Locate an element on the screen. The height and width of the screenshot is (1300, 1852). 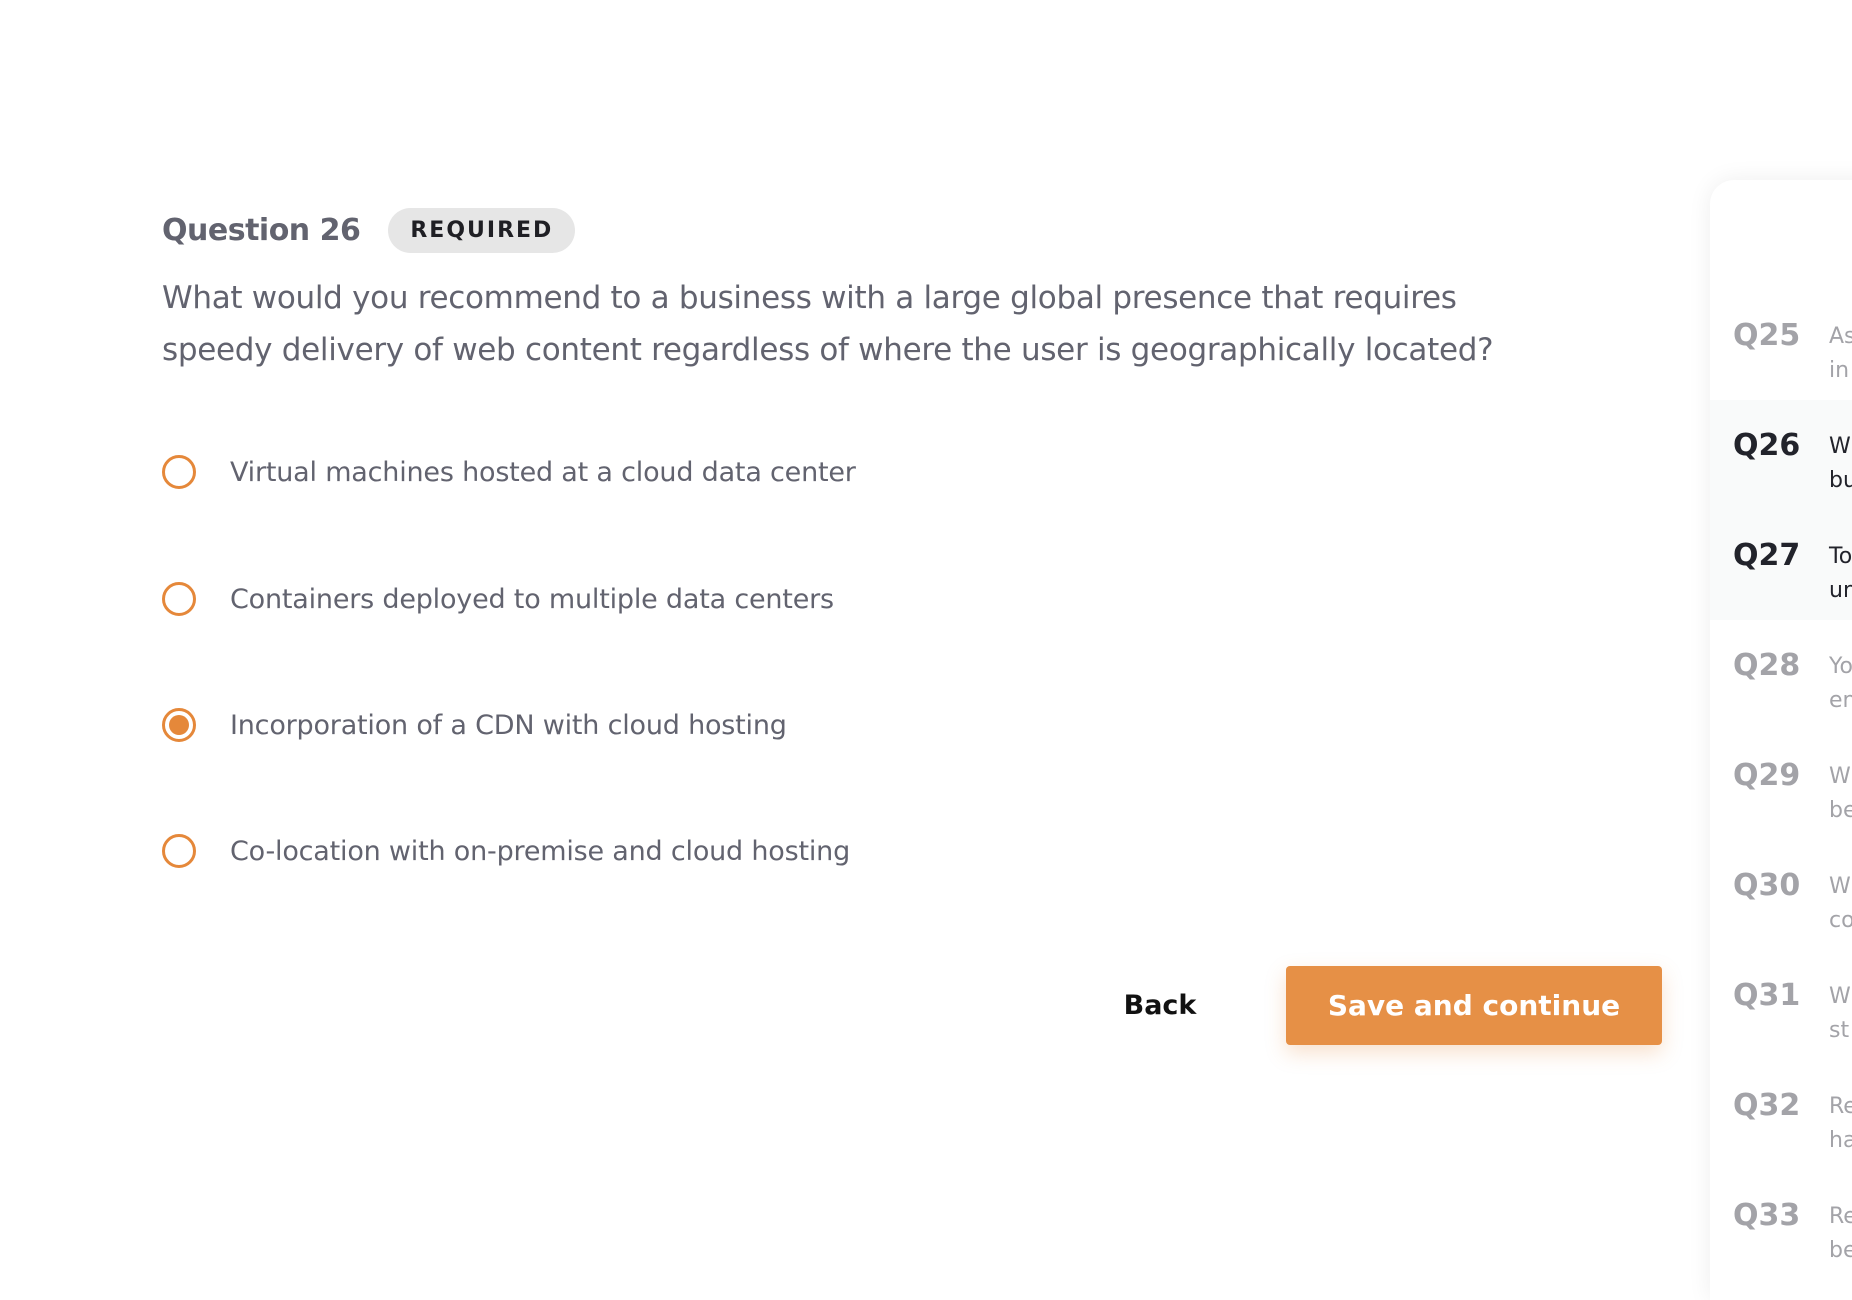
save-label: Save and continue is located at coordinates (1474, 1005).